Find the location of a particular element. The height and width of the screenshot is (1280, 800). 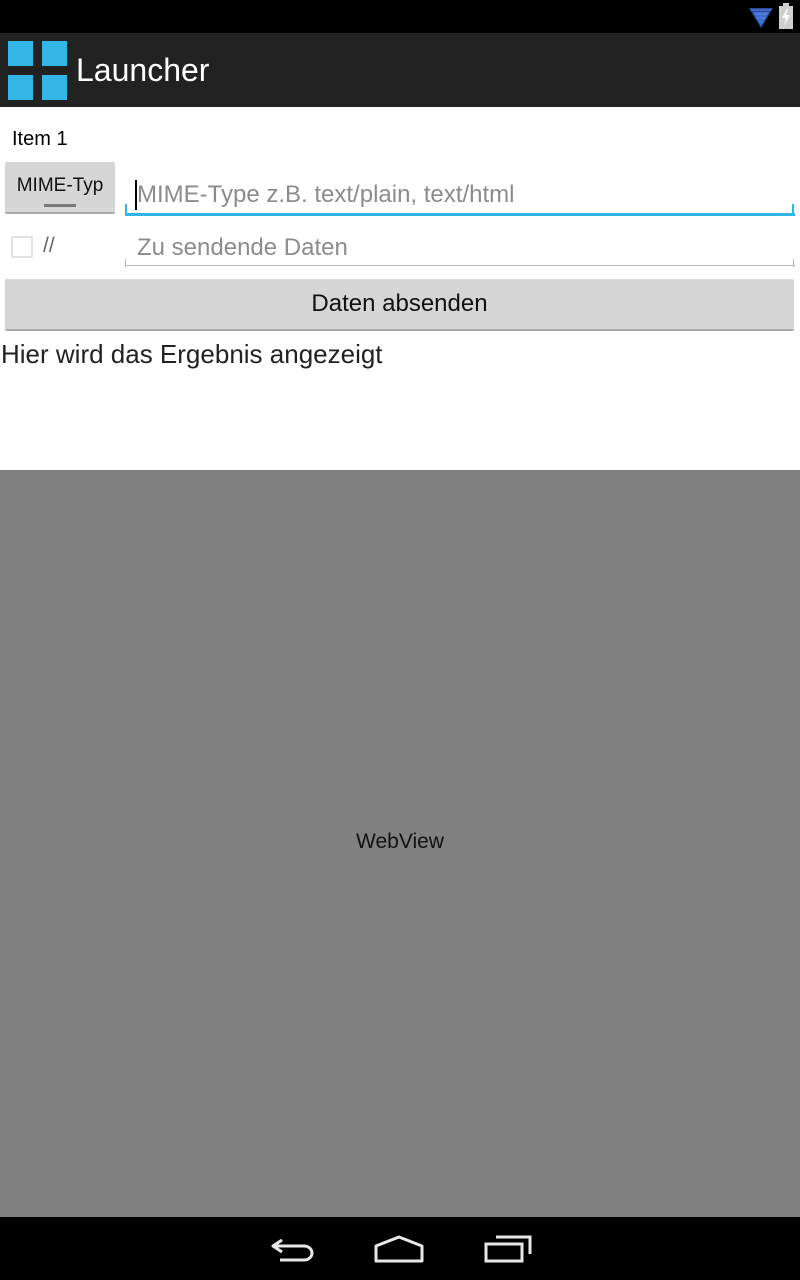

checkbox-label: // is located at coordinates (49, 245).